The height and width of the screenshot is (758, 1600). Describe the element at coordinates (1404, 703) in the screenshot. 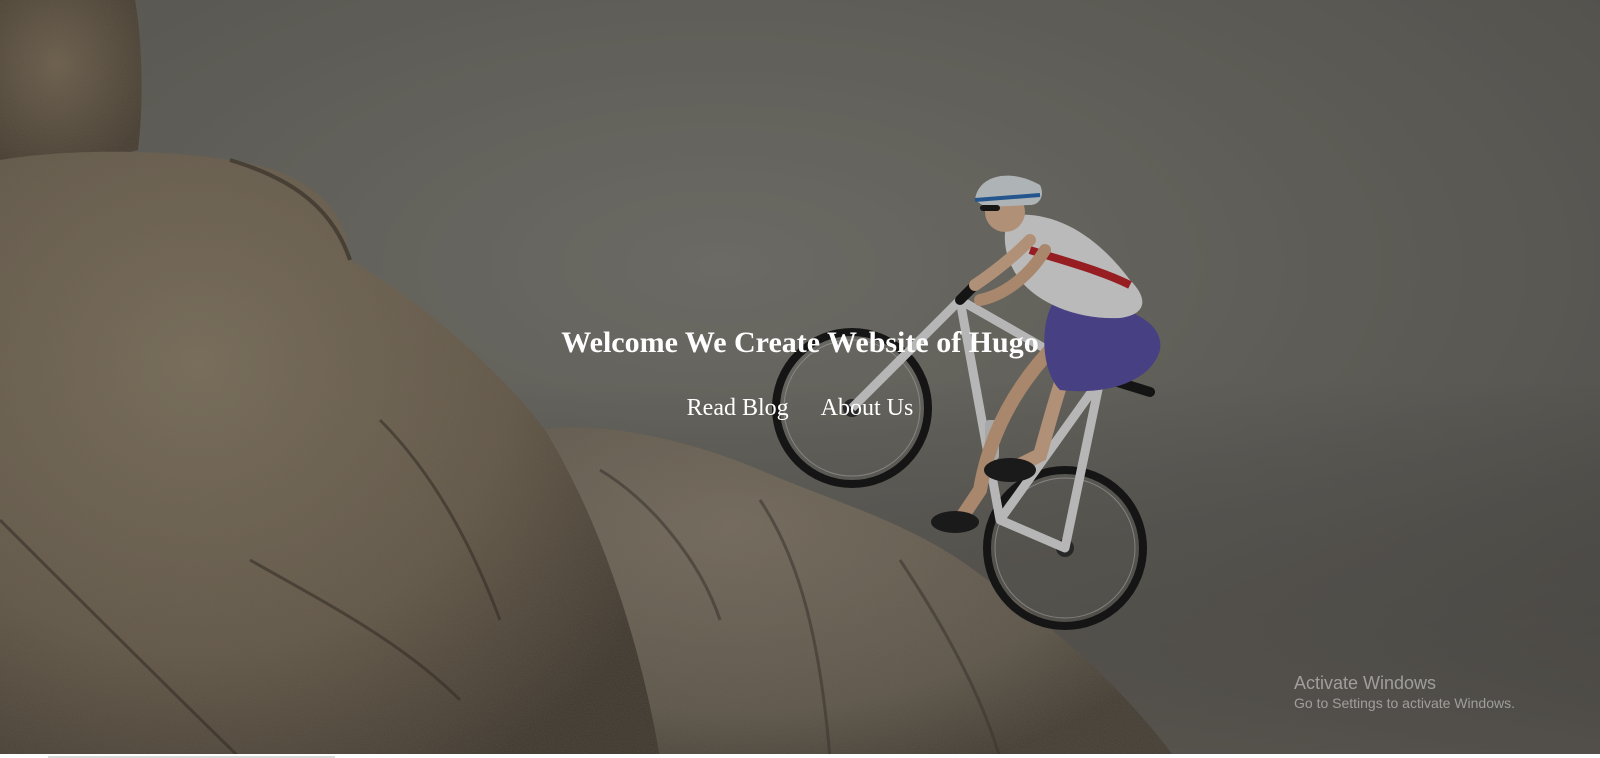

I see `watermark-subtitle: Go to Settings to activate Windows.` at that location.